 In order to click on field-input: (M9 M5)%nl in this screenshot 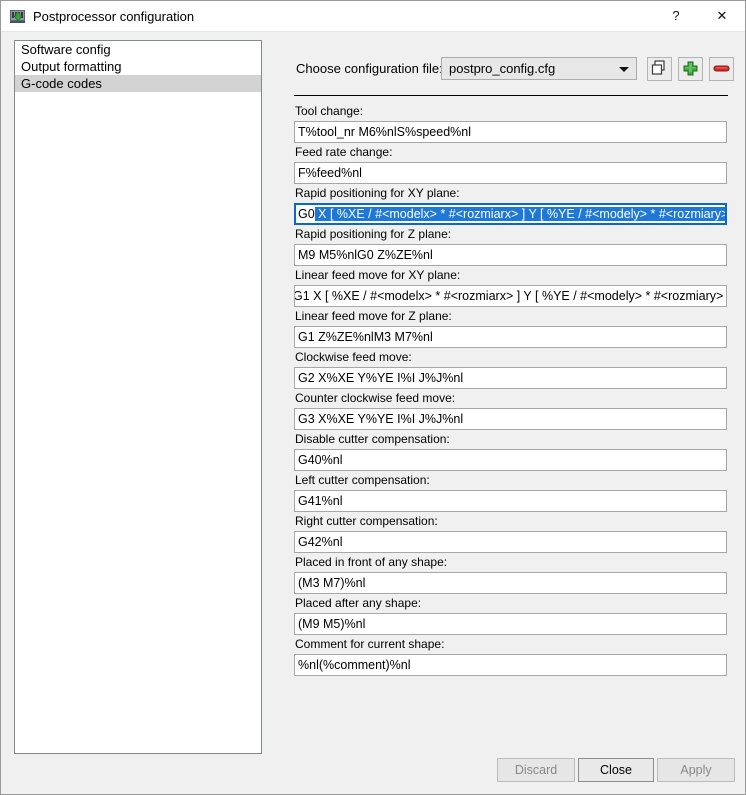, I will do `click(510, 624)`.